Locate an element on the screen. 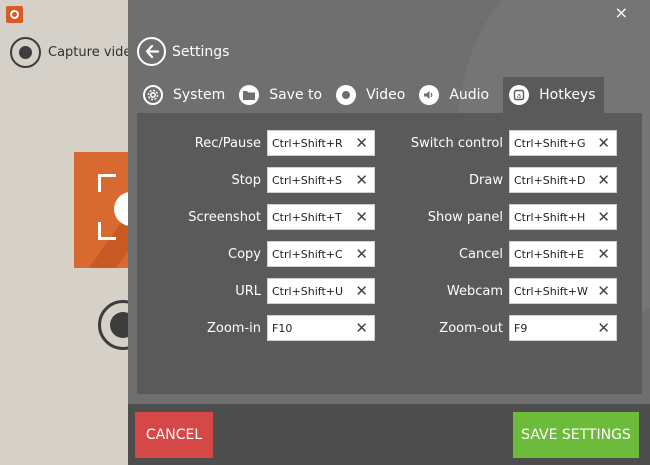 The width and height of the screenshot is (650, 465). hotkey-row: Zoom-out F9 ✕ is located at coordinates (497, 328).